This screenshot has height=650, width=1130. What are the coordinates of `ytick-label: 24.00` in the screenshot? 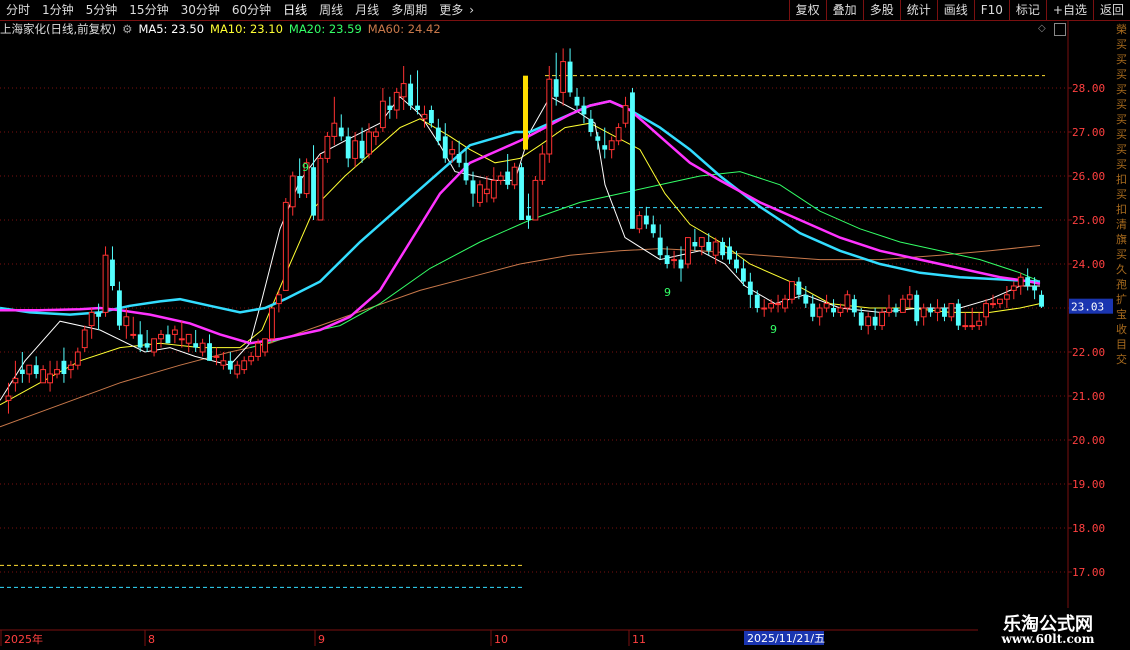 It's located at (1088, 264).